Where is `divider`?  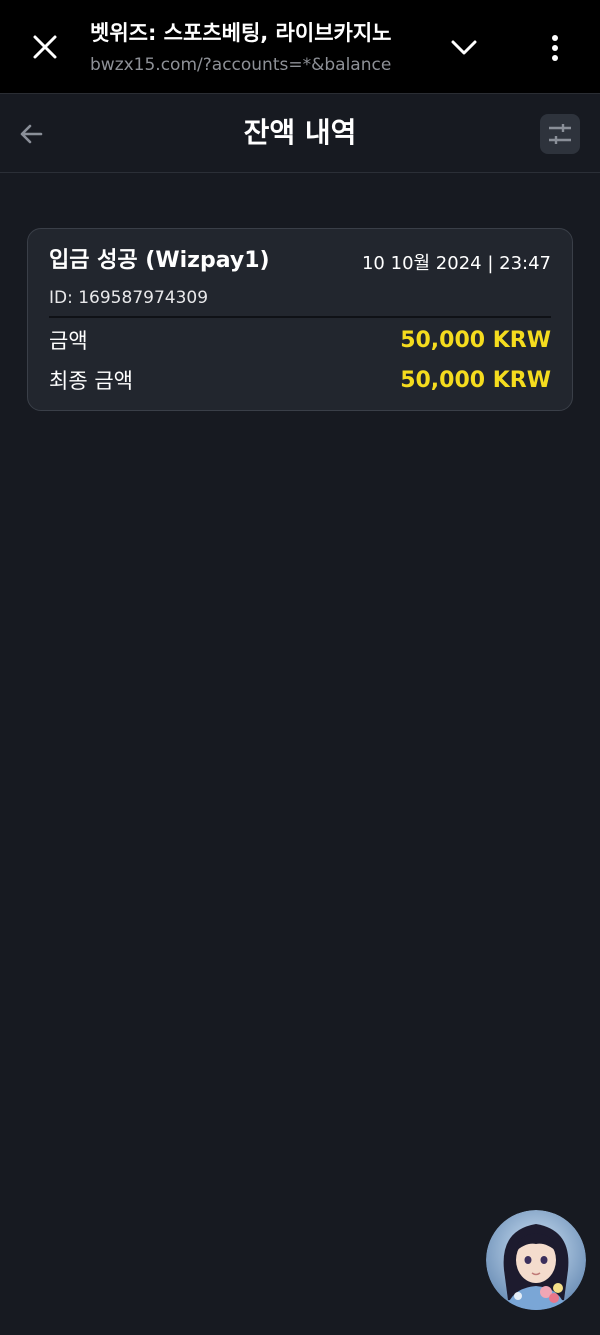
divider is located at coordinates (300, 317).